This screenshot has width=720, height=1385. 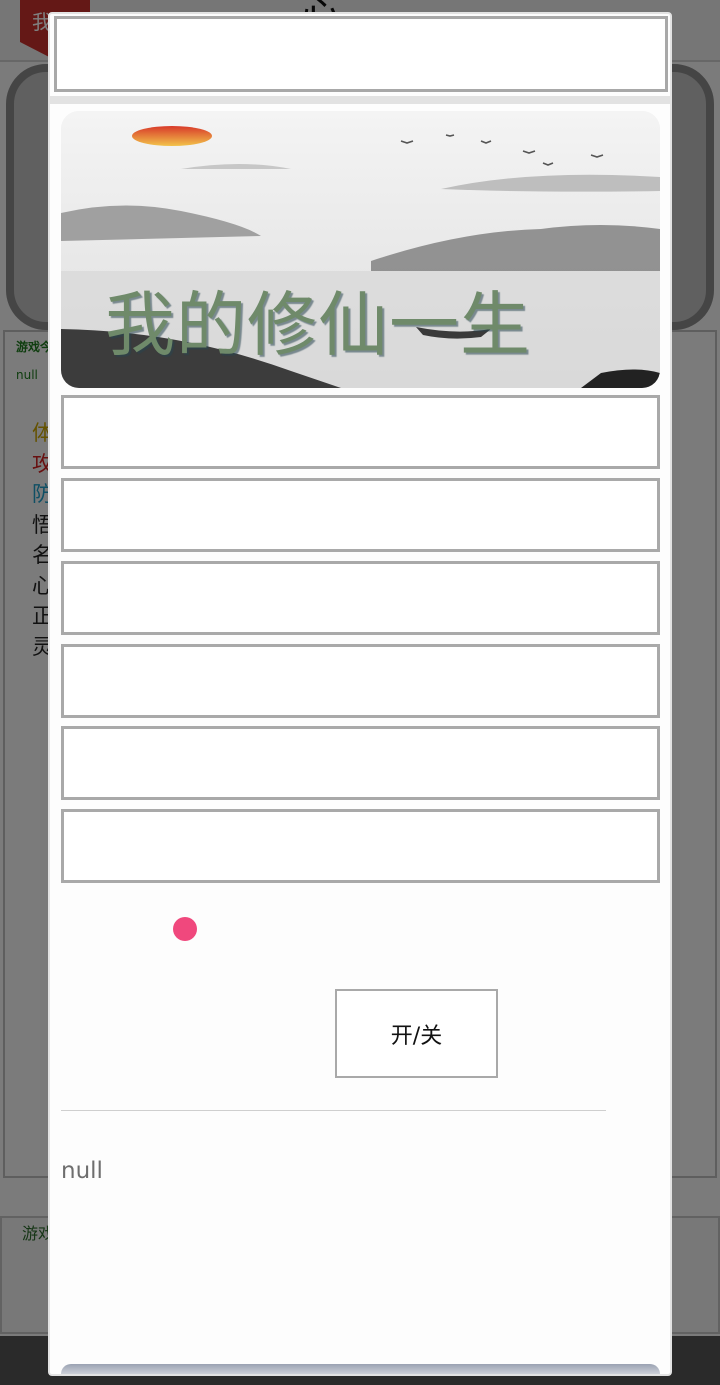 I want to click on status-text: null, so click(x=82, y=1171).